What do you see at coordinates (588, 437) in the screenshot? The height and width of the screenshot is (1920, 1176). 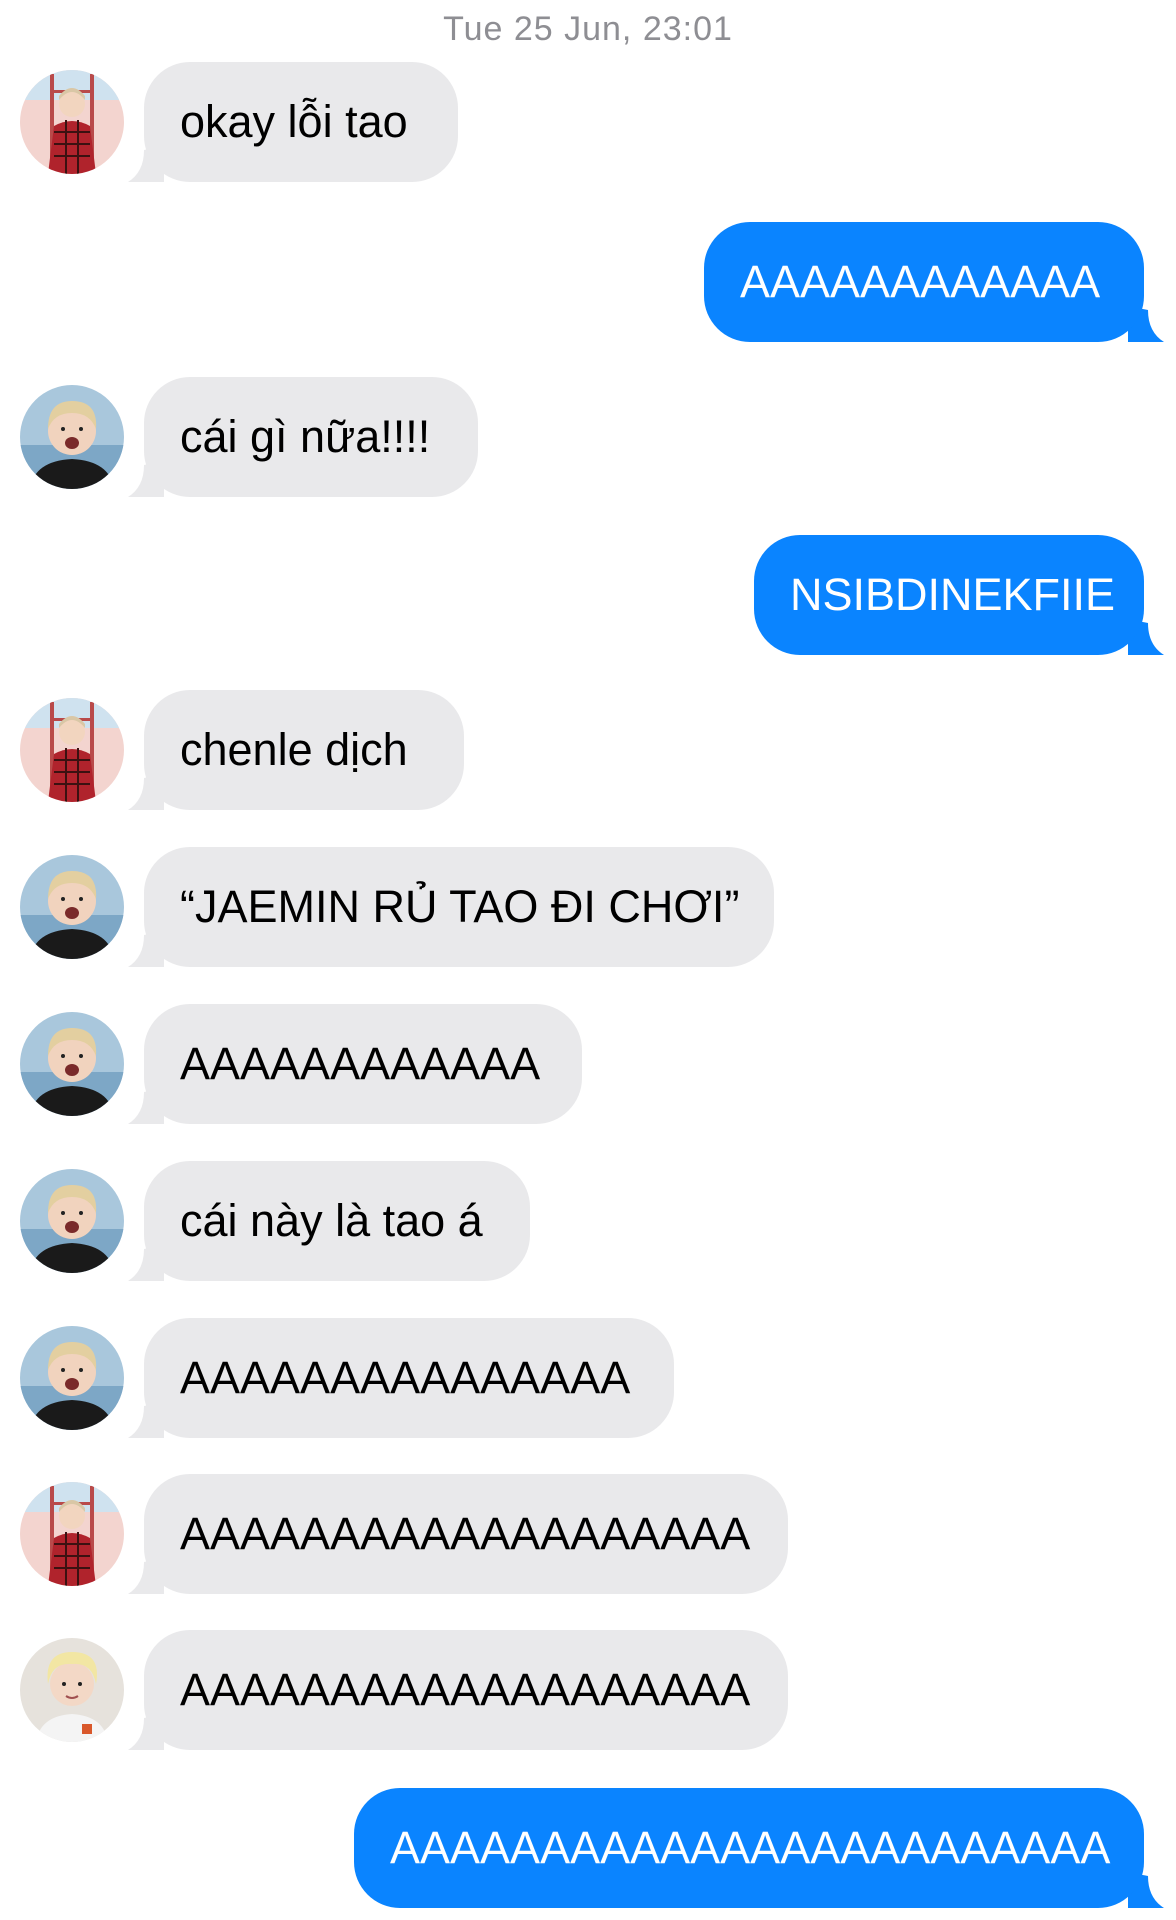 I see `message-row: cái gì nữa!!!!` at bounding box center [588, 437].